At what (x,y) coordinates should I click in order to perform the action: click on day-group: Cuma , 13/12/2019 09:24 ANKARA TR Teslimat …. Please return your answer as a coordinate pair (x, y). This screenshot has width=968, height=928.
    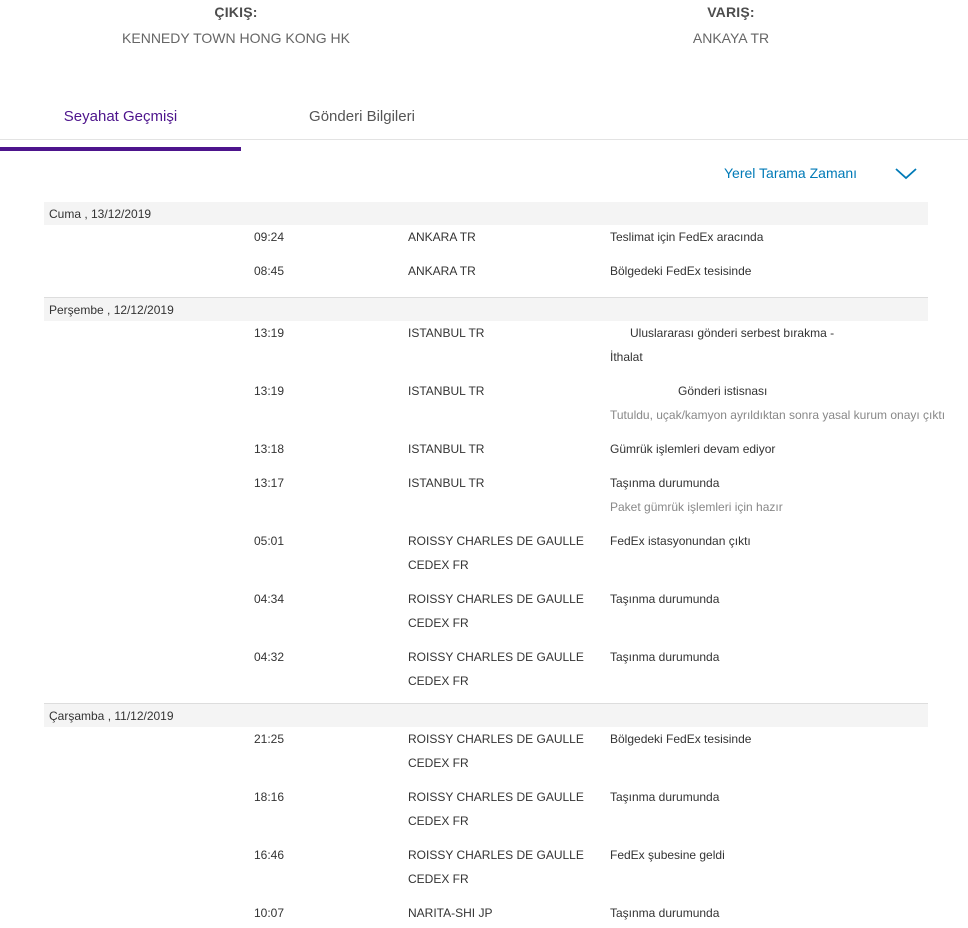
    Looking at the image, I should click on (486, 250).